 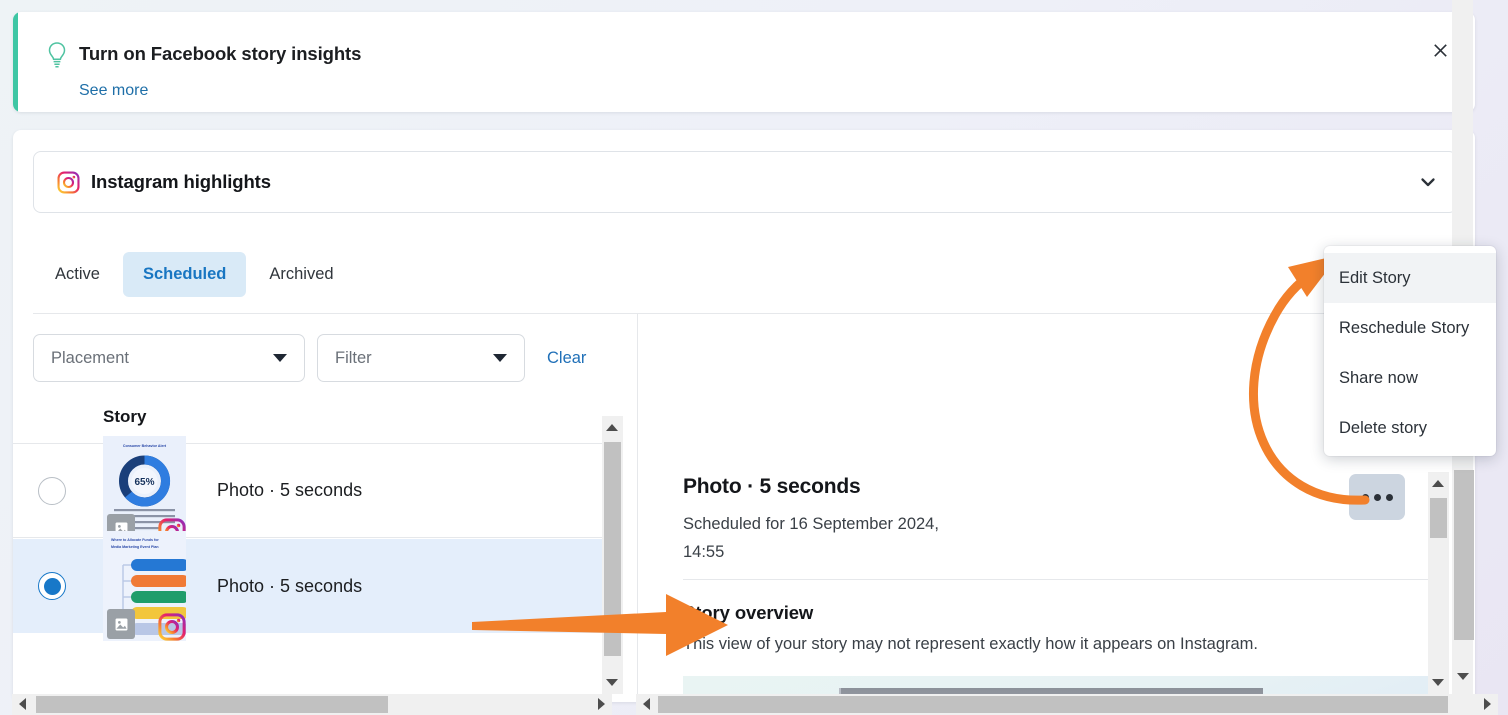 I want to click on tab-archived: Archived, so click(x=301, y=274).